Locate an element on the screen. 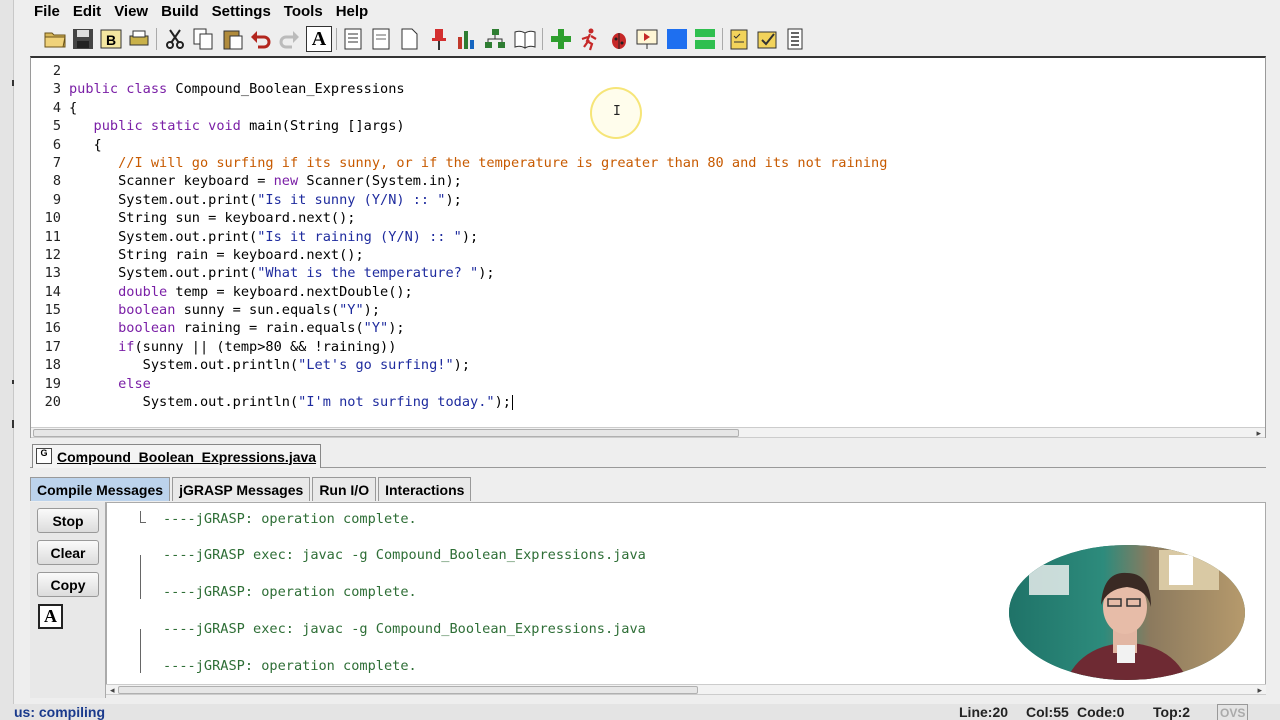 The width and height of the screenshot is (1280, 720). document-icon is located at coordinates (795, 39).